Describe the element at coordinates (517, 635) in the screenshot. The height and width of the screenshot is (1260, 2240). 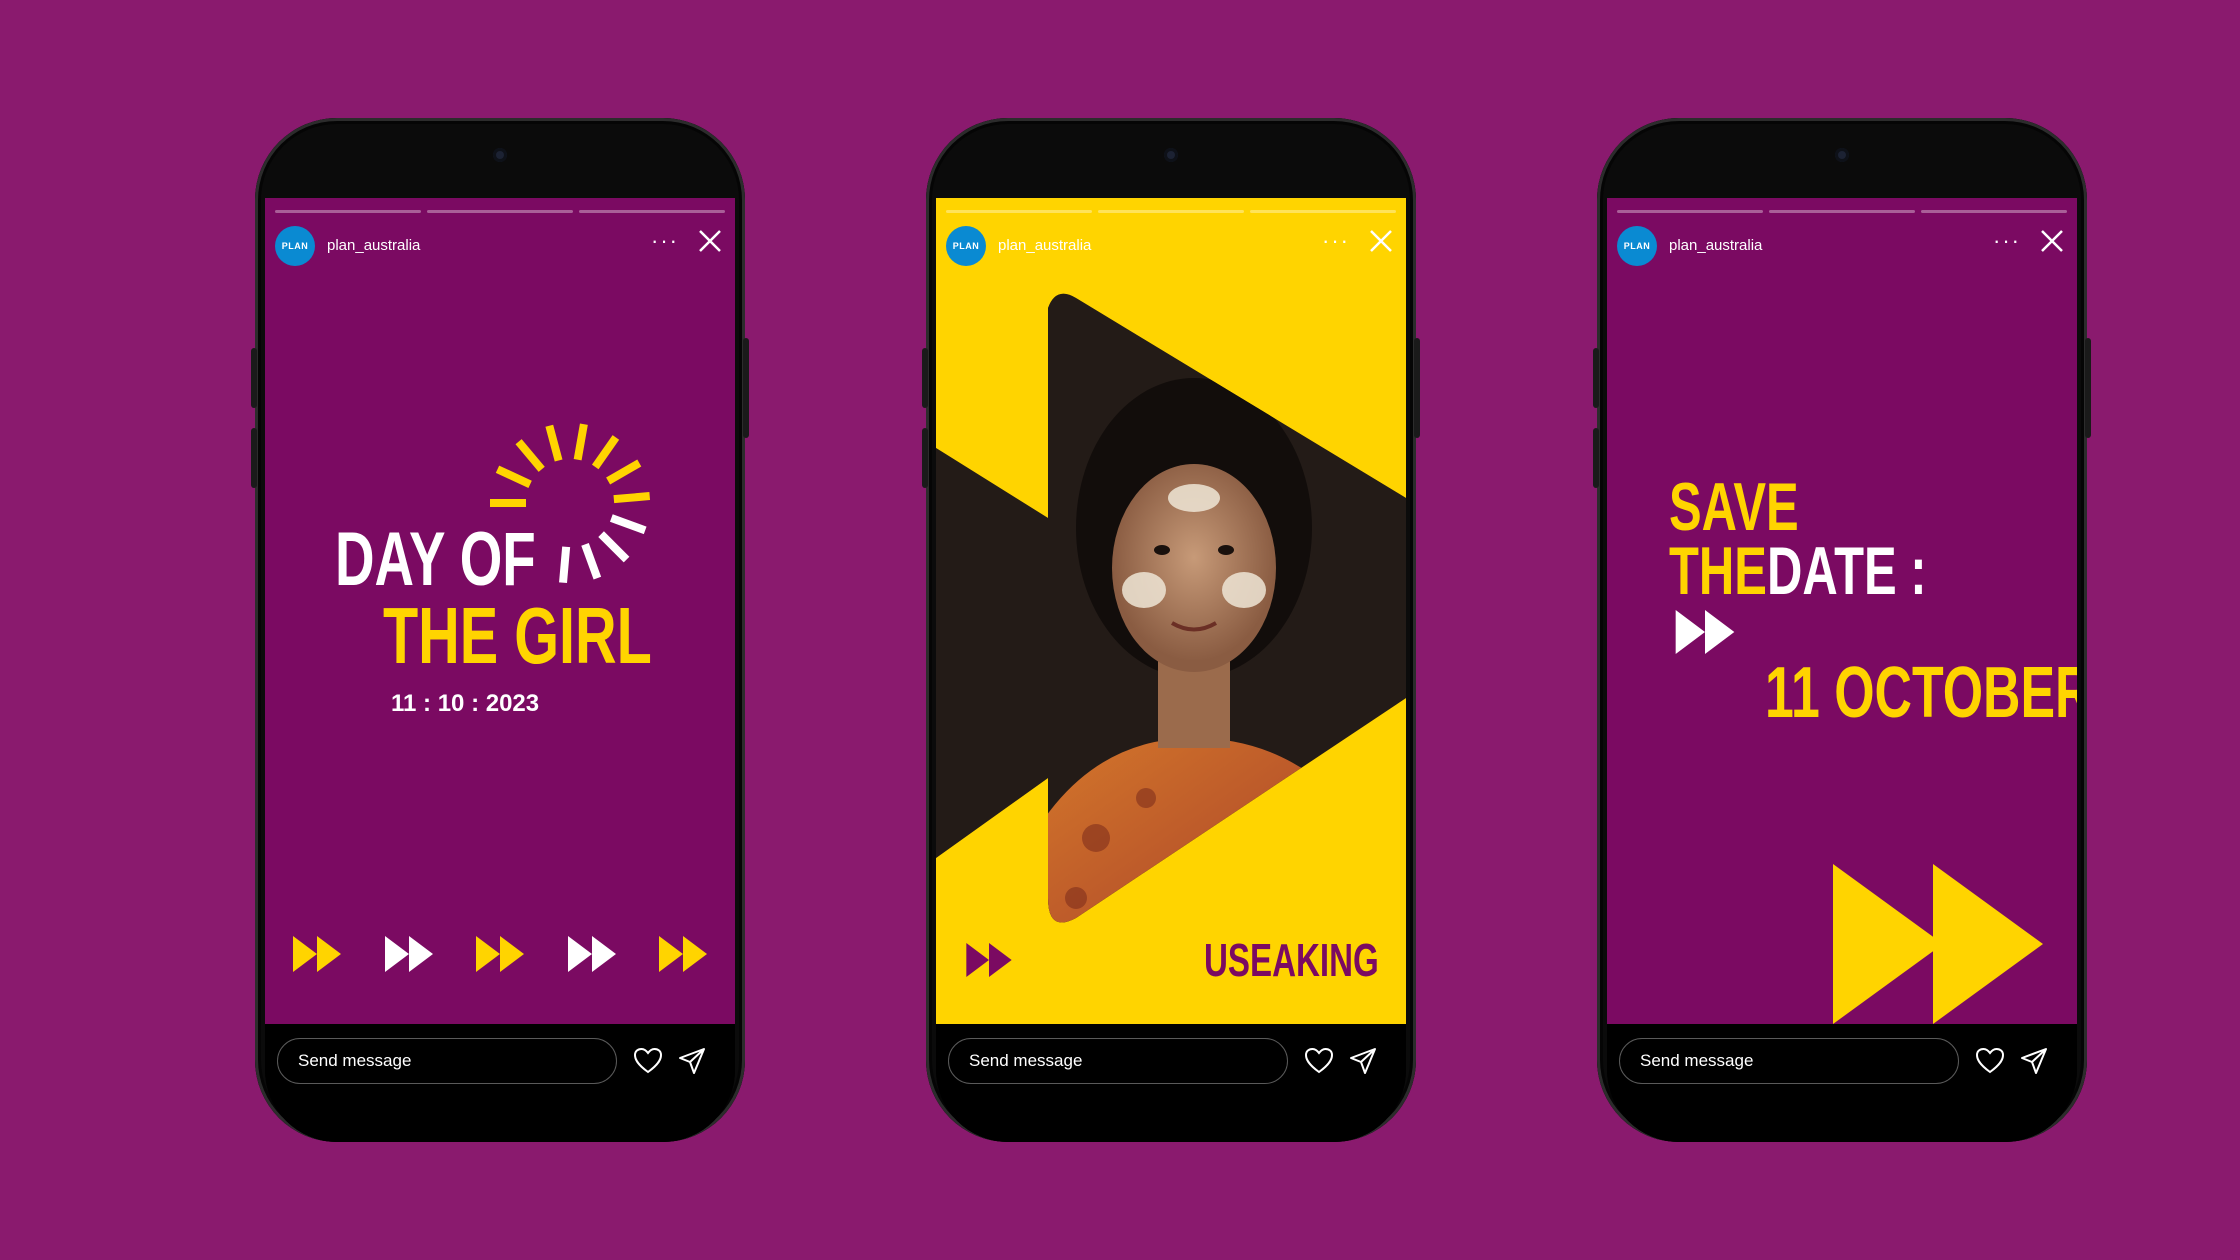
I see `headline-line-2: THE GIRL` at that location.